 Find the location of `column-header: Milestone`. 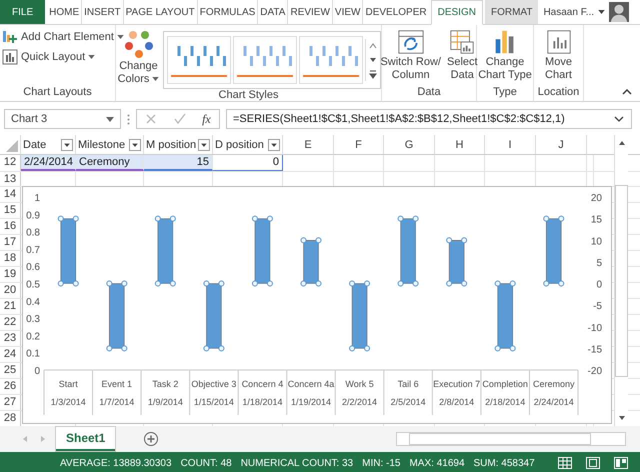

column-header: Milestone is located at coordinates (102, 144).